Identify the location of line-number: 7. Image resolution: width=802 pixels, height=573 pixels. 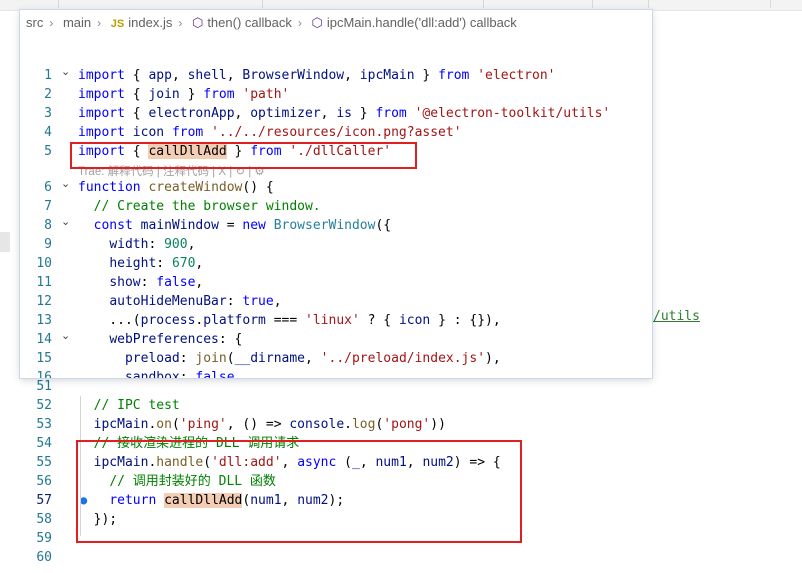
(48, 206).